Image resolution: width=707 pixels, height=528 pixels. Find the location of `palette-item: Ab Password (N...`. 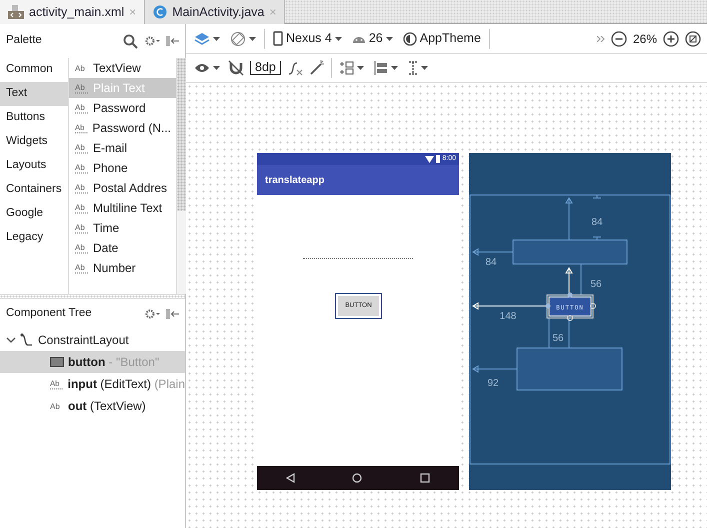

palette-item: Ab Password (N... is located at coordinates (122, 128).